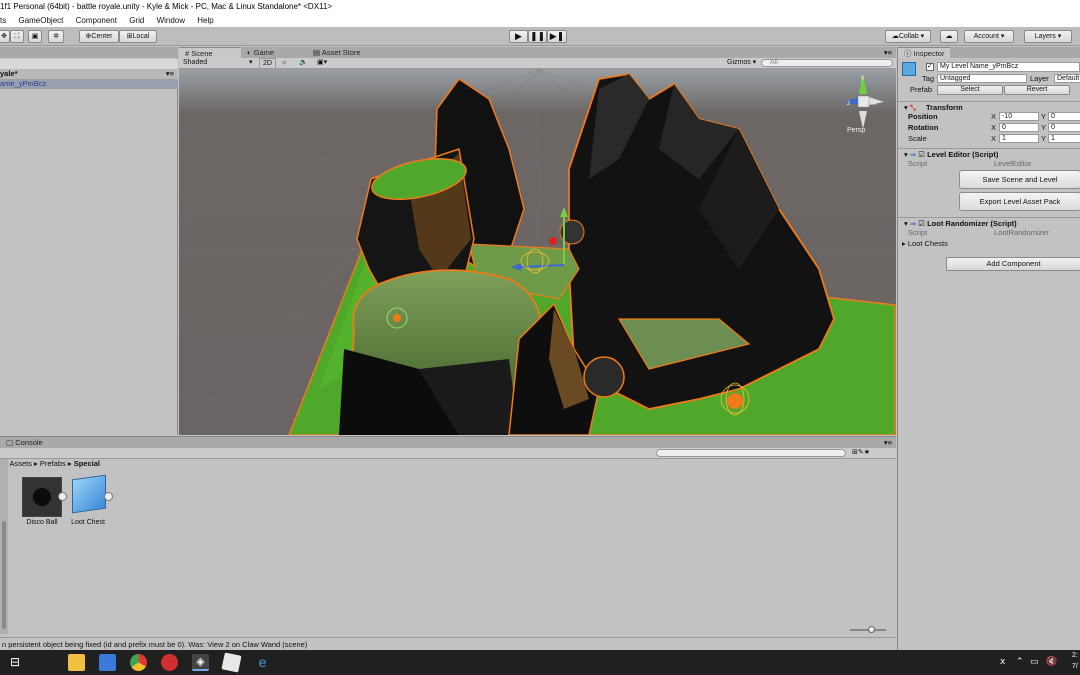 Image resolution: width=1080 pixels, height=675 pixels. Describe the element at coordinates (741, 63) in the screenshot. I see `gizmos-dropdown: Gizmos ▾` at that location.